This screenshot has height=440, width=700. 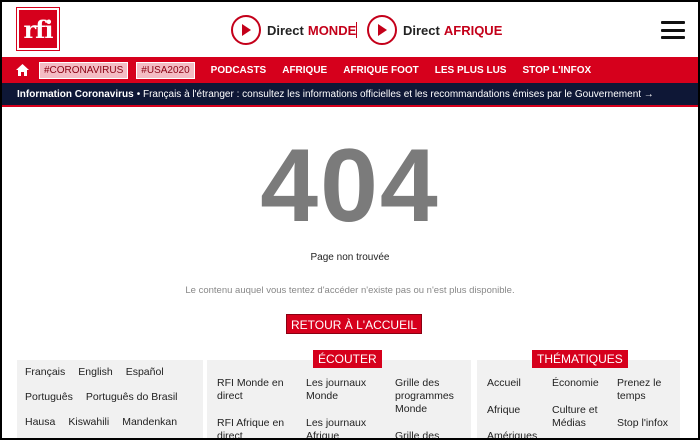 I want to click on logo-text: rfi, so click(x=38, y=29).